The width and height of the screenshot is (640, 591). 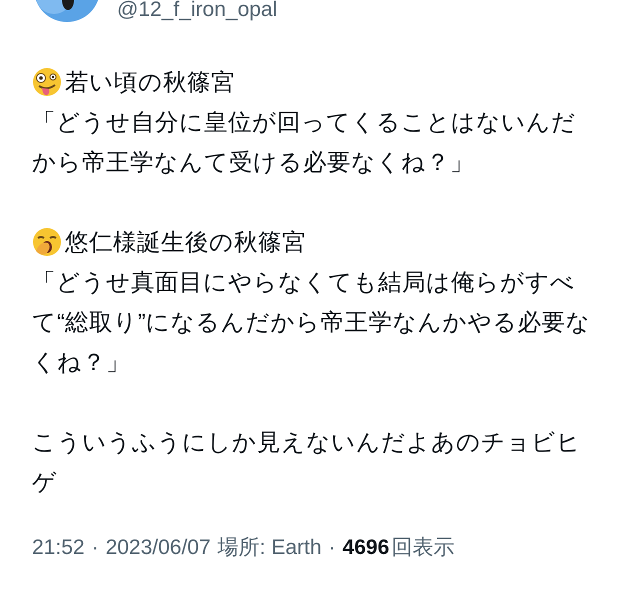 What do you see at coordinates (307, 462) in the screenshot?
I see `closing-text: こういうふうにしか見えないんだよあのチョビヒゲ` at bounding box center [307, 462].